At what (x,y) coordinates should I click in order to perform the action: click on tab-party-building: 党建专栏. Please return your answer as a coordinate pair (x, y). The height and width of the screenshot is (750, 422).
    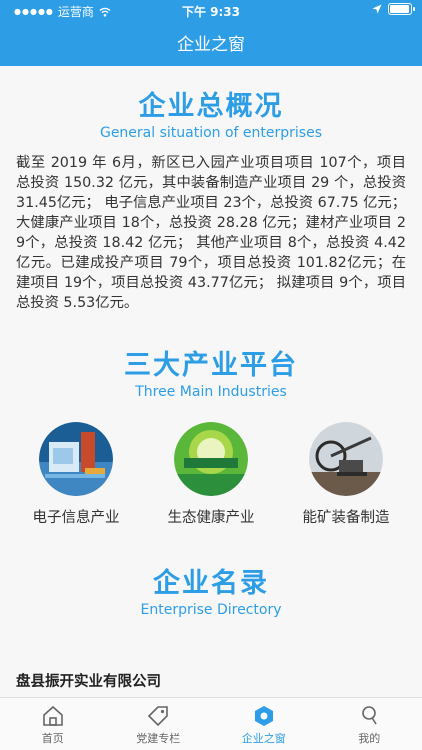
    Looking at the image, I should click on (159, 724).